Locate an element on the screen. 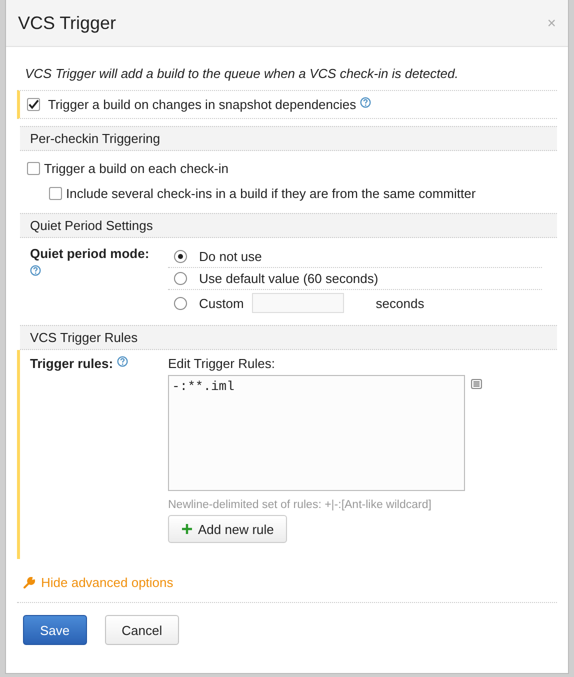 This screenshot has height=677, width=574. radio-label: Custom is located at coordinates (221, 303).